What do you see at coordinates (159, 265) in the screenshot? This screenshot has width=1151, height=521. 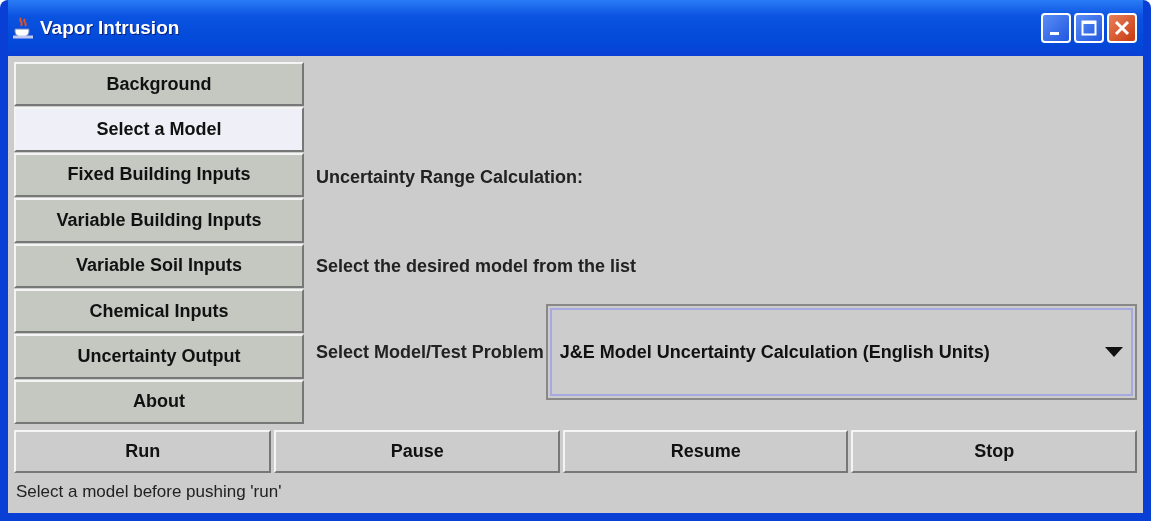 I see `nav-button: Variable Soil Inputs` at bounding box center [159, 265].